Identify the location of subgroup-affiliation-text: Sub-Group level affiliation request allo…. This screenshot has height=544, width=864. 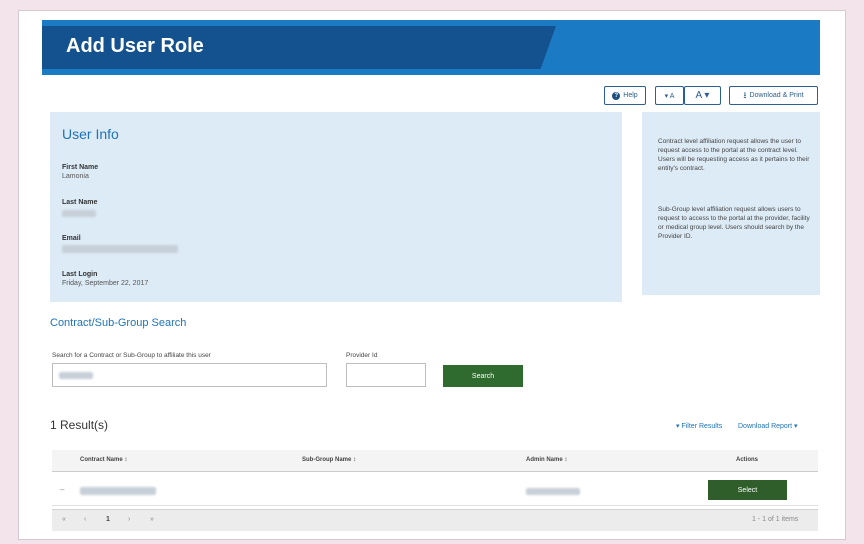
(734, 223).